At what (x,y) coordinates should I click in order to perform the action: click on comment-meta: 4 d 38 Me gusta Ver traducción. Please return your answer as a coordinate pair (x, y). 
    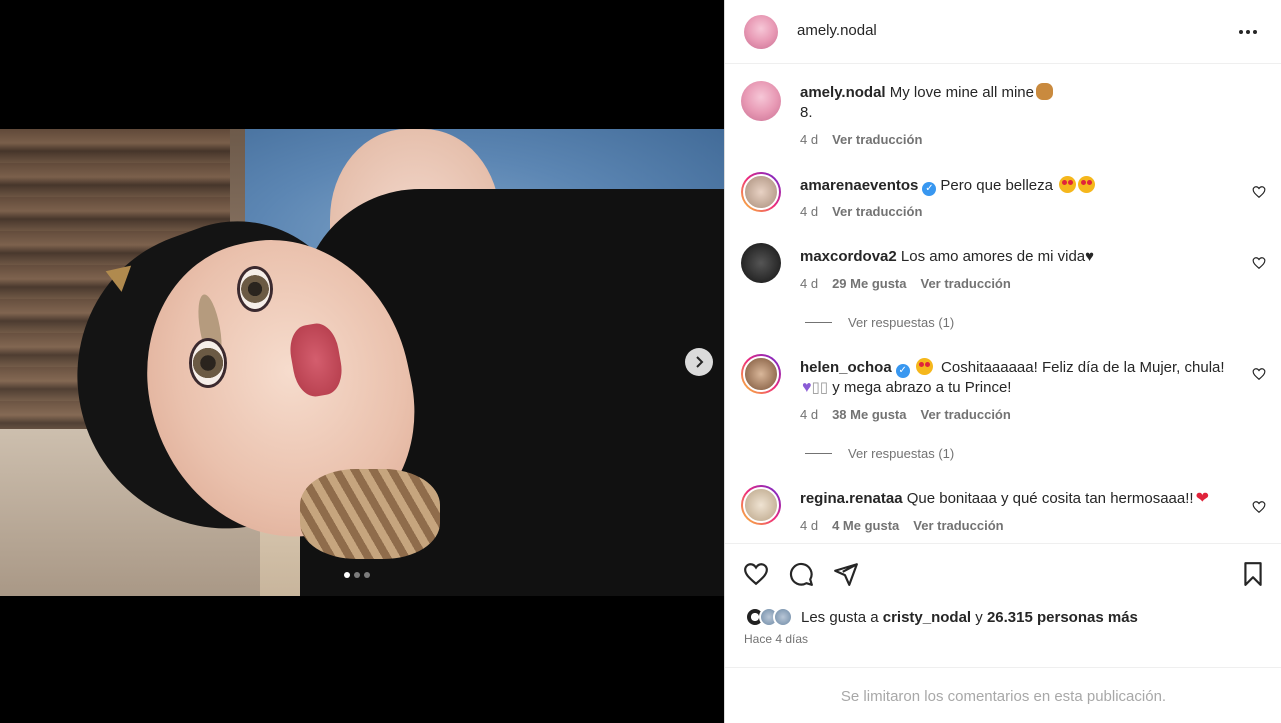
    Looking at the image, I should click on (905, 414).